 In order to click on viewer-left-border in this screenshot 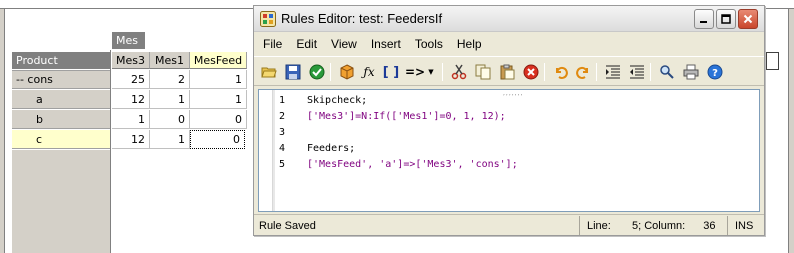, I will do `click(4, 131)`.